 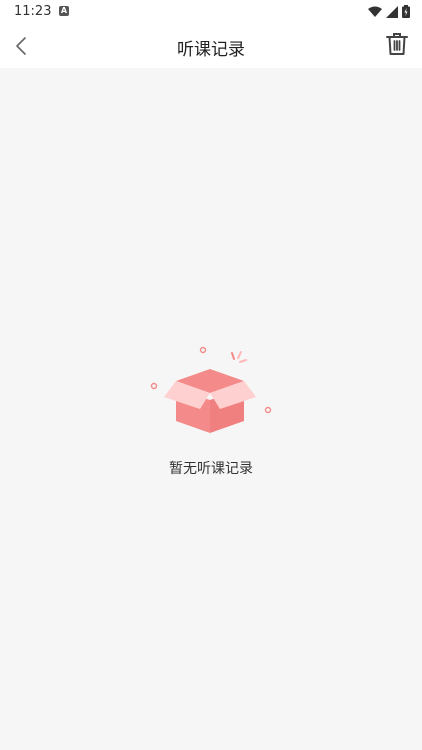 I want to click on empty-box-icon, so click(x=211, y=389).